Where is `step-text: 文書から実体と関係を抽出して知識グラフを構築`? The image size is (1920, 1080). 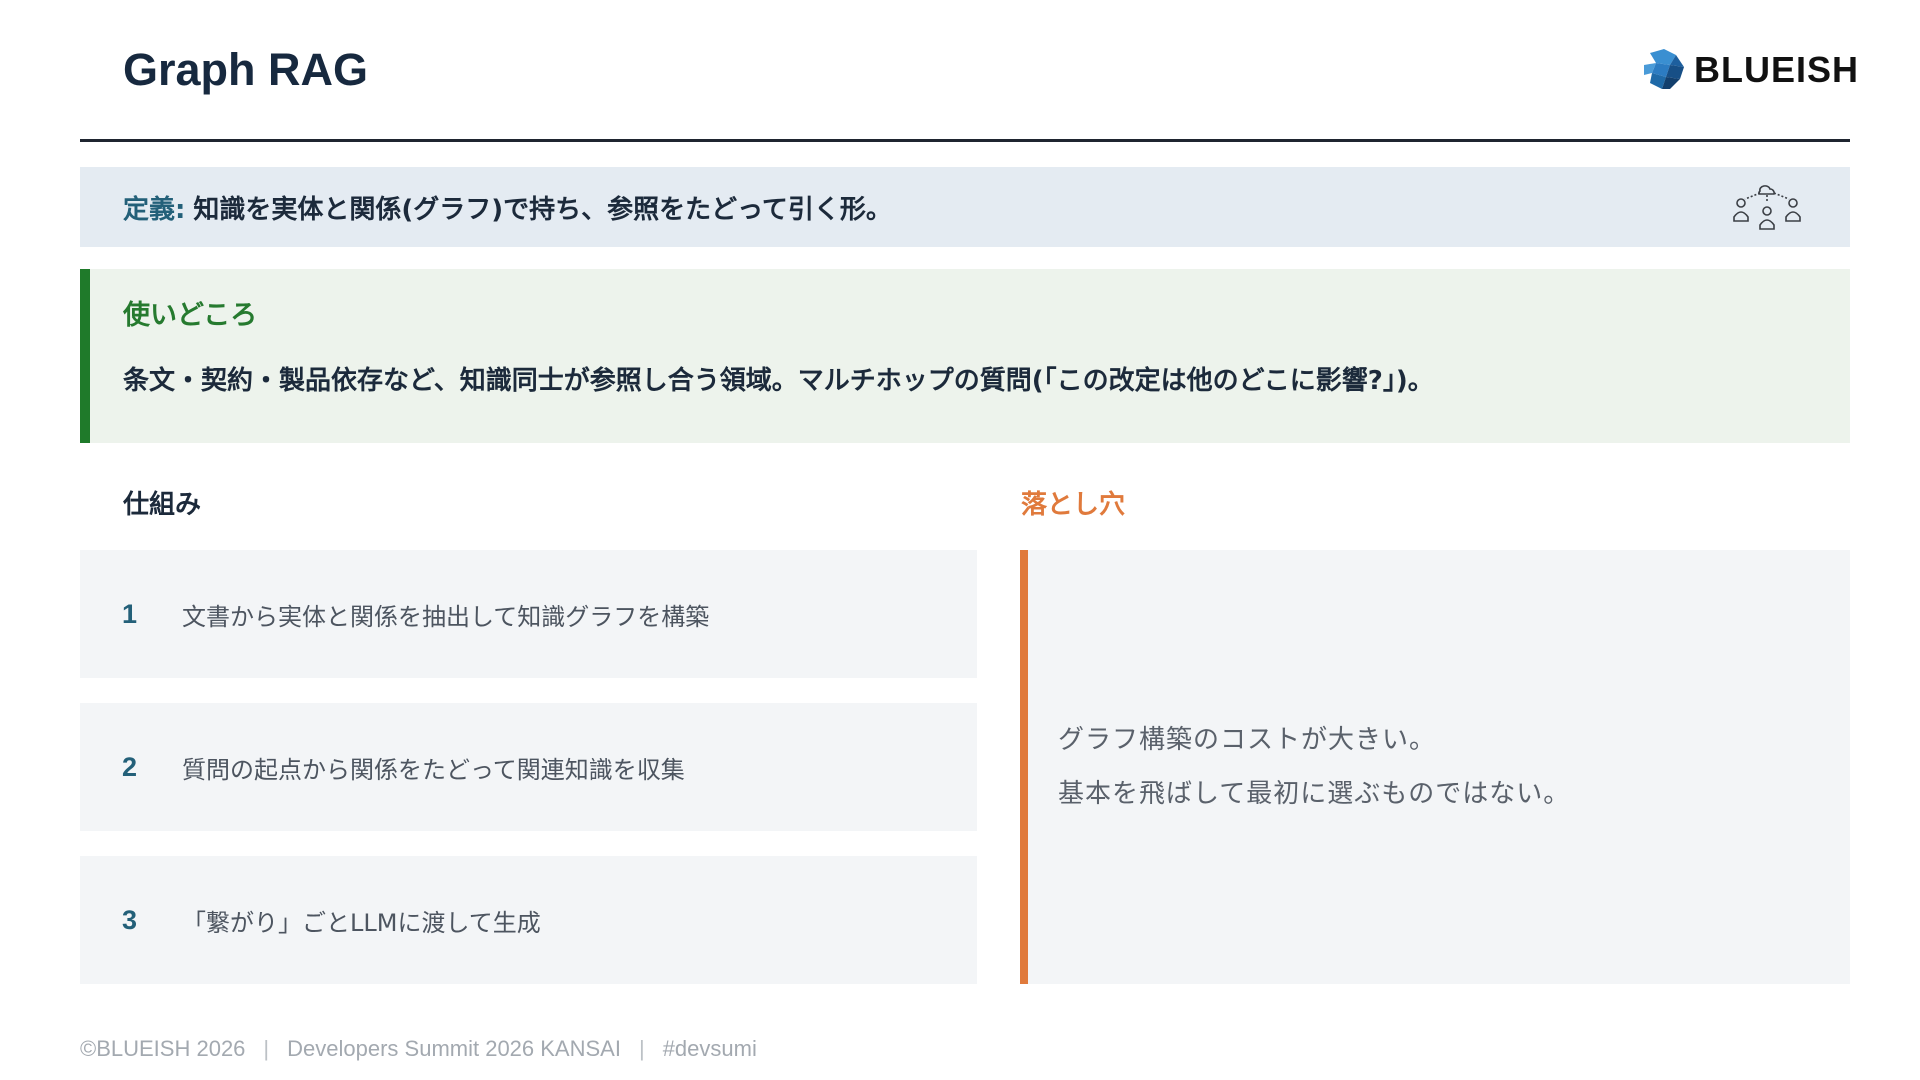
step-text: 文書から実体と関係を抽出して知識グラフを構築 is located at coordinates (446, 616).